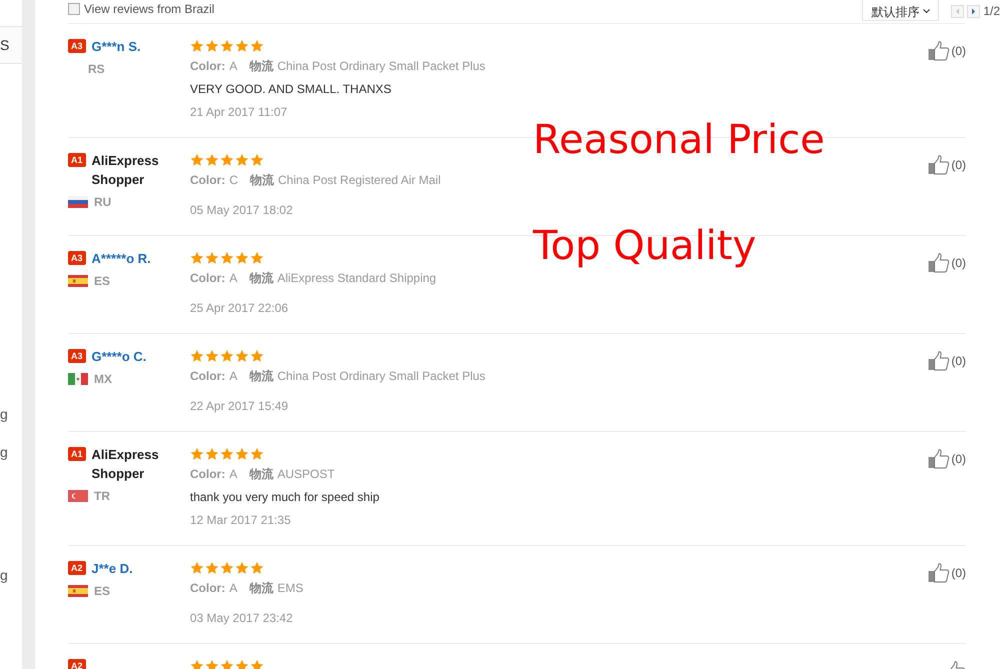 The image size is (1000, 669). Describe the element at coordinates (290, 588) in the screenshot. I see `shipping-method: EMS` at that location.